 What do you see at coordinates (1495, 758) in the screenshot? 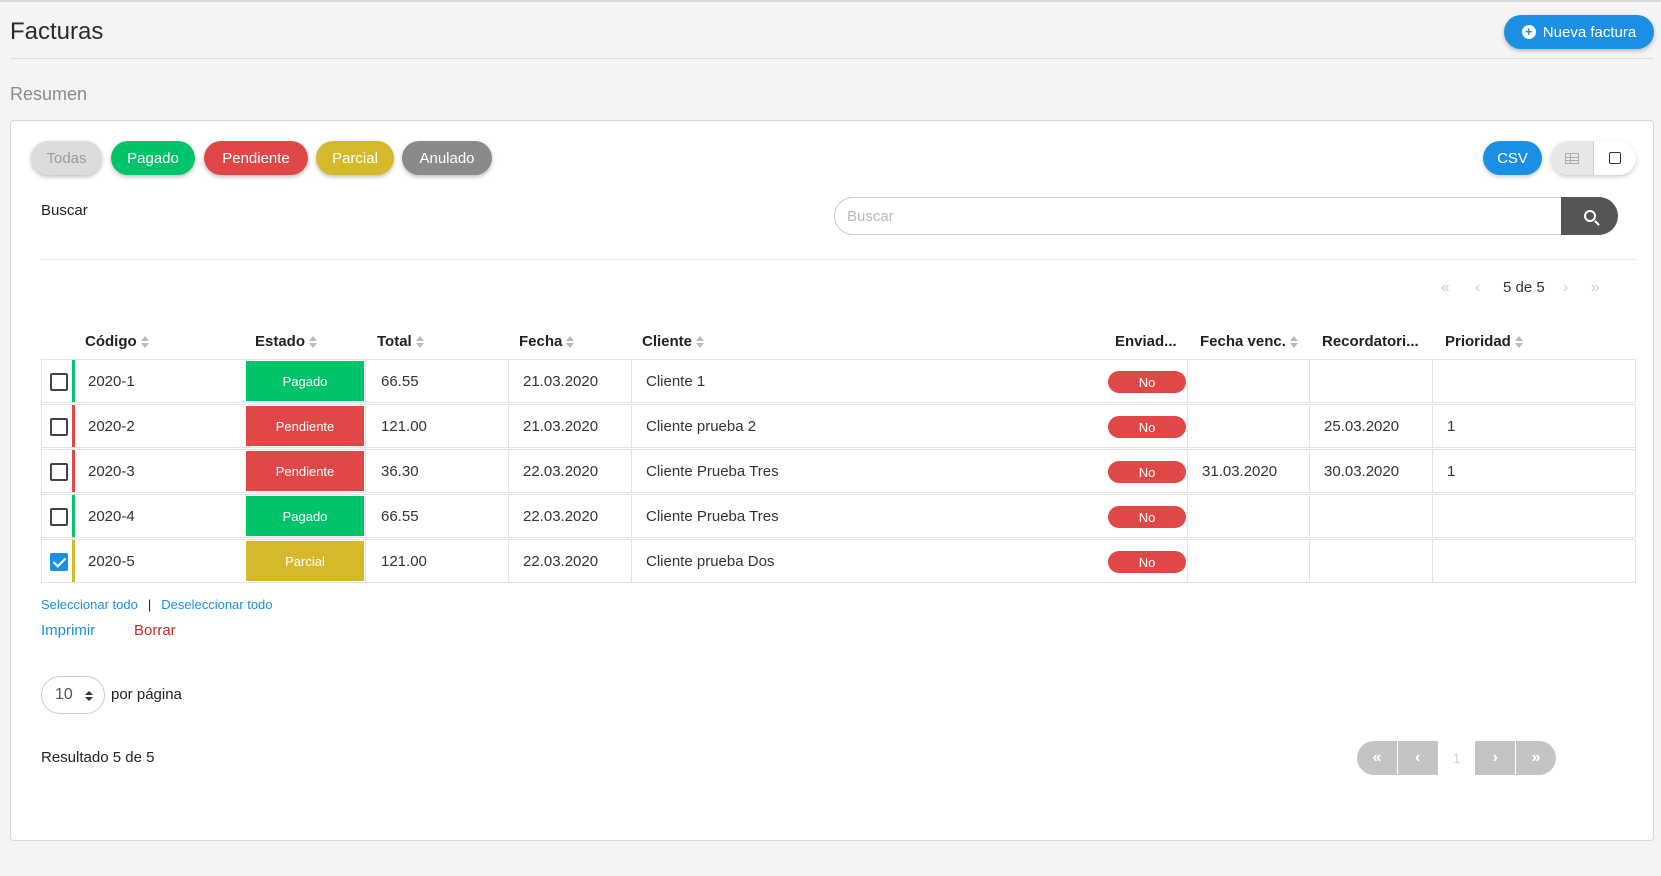
I see `next-page-button: ›` at bounding box center [1495, 758].